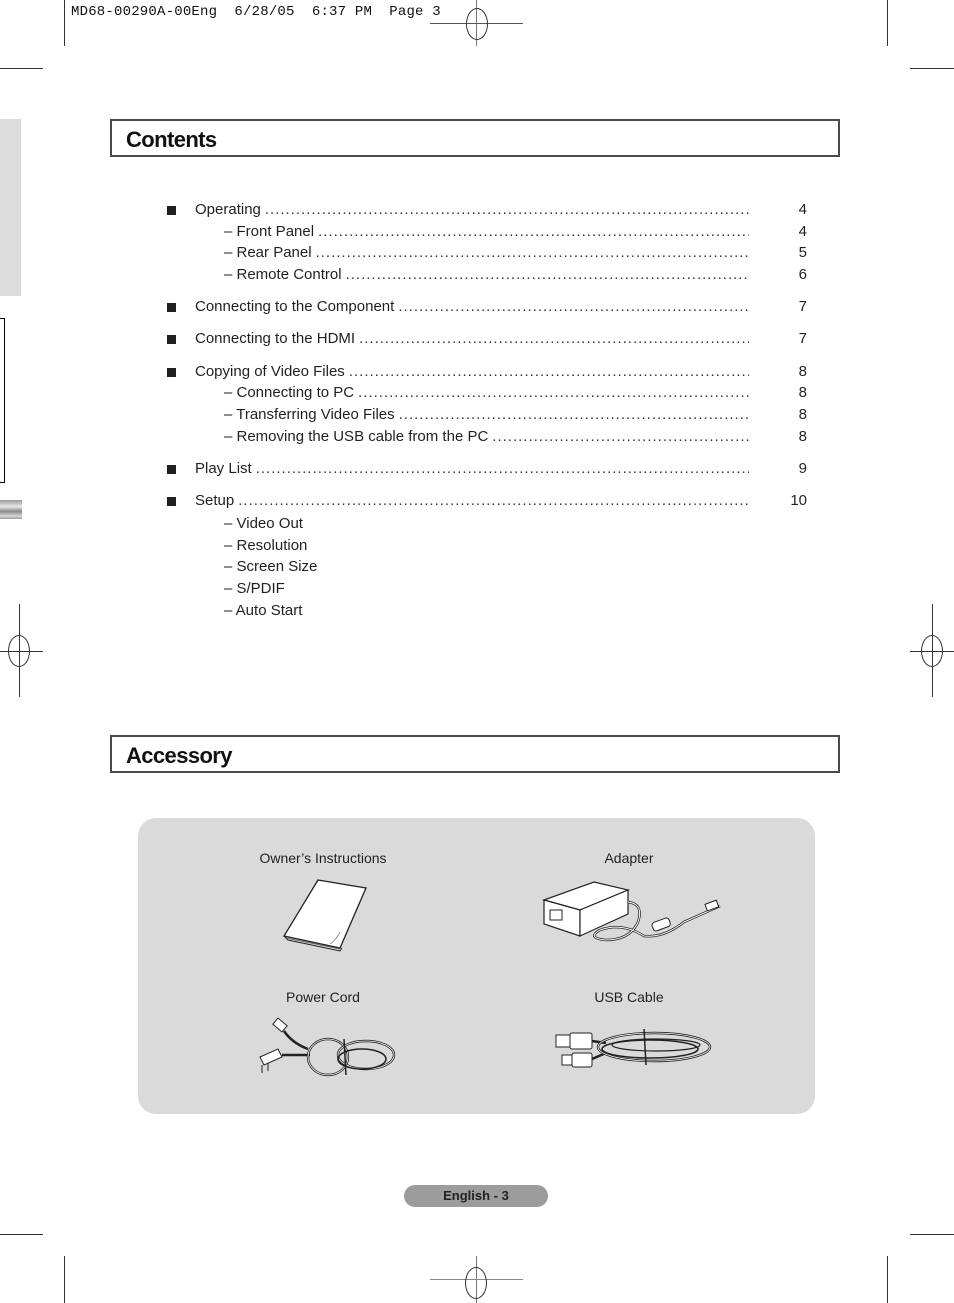  I want to click on toc-entry: – Connecting to PC 8, so click(487, 394).